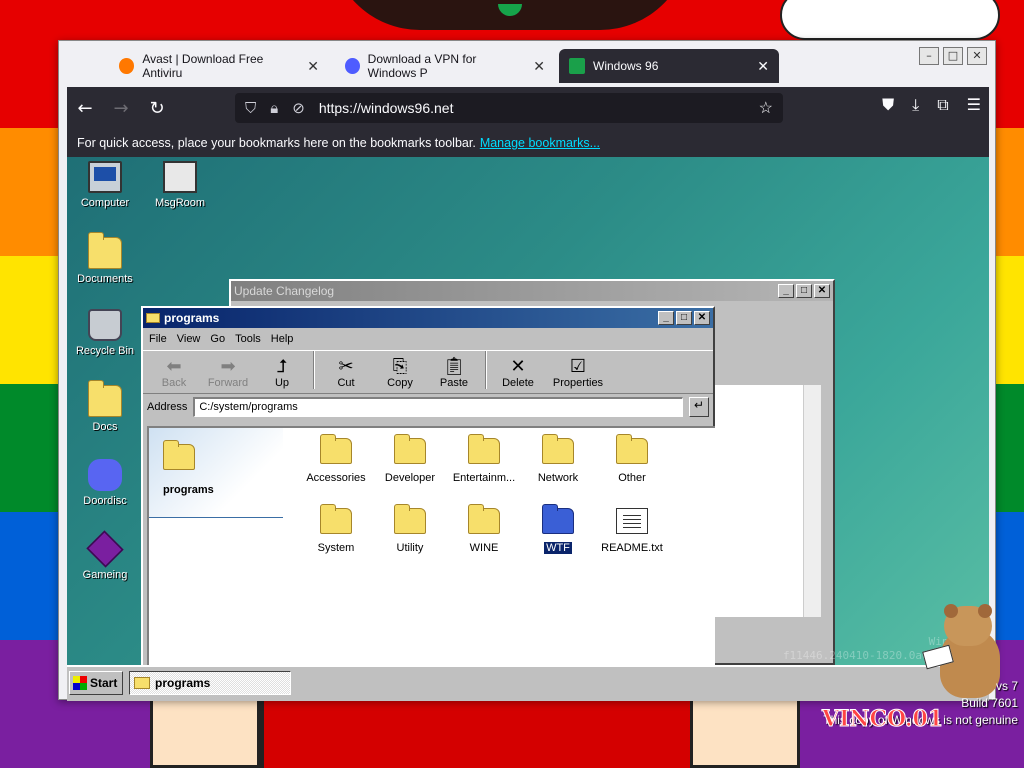 This screenshot has width=1024, height=768. Describe the element at coordinates (428, 339) in the screenshot. I see `menu-bar: File View Go Tools Help` at that location.